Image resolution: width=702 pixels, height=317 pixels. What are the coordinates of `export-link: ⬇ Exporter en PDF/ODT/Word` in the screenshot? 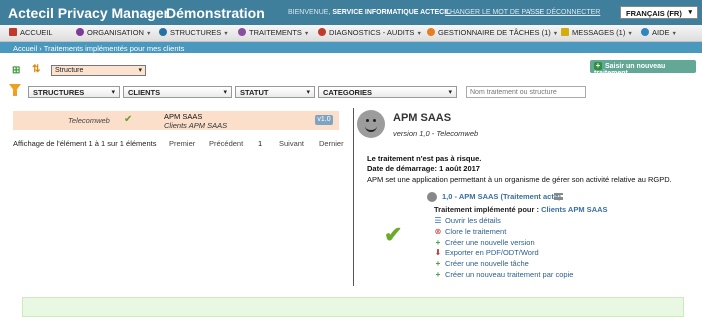 It's located at (486, 252).